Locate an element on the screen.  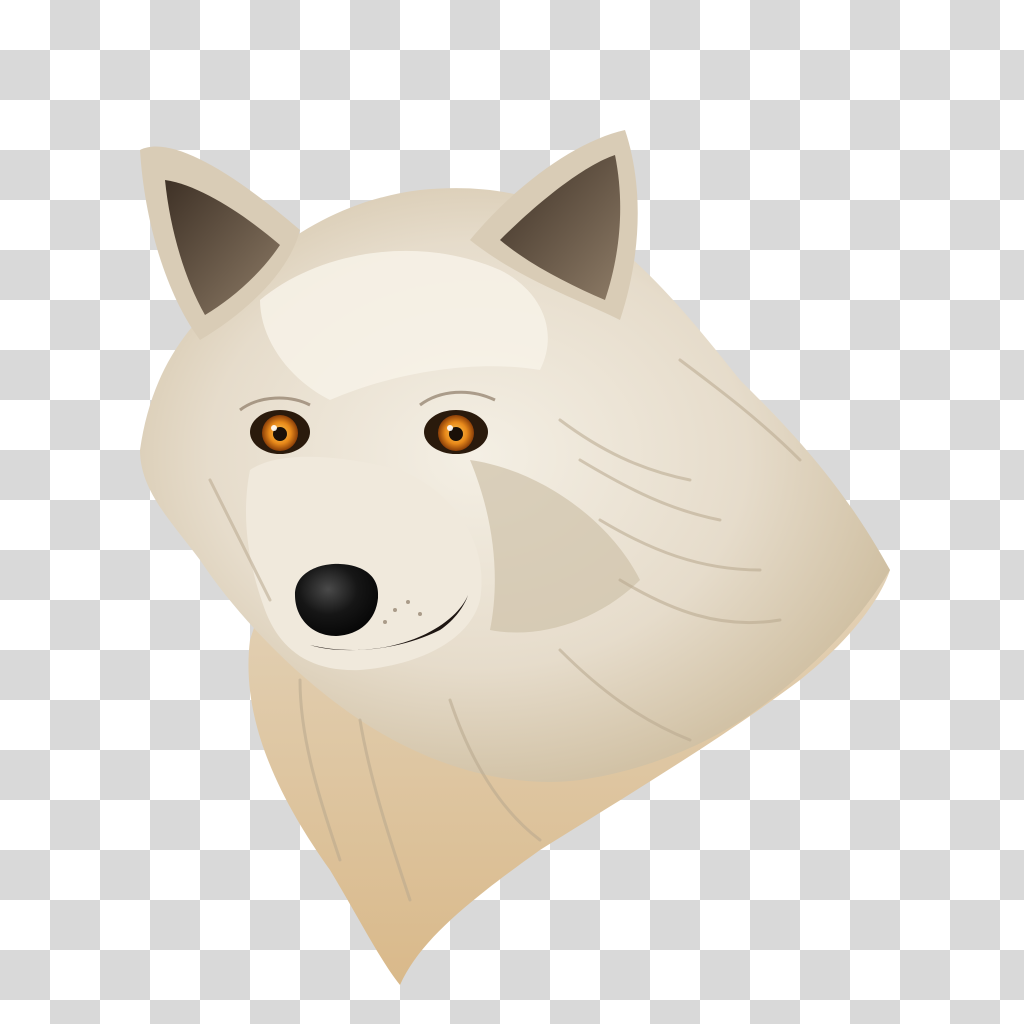
wolf-left-eye is located at coordinates (280, 432).